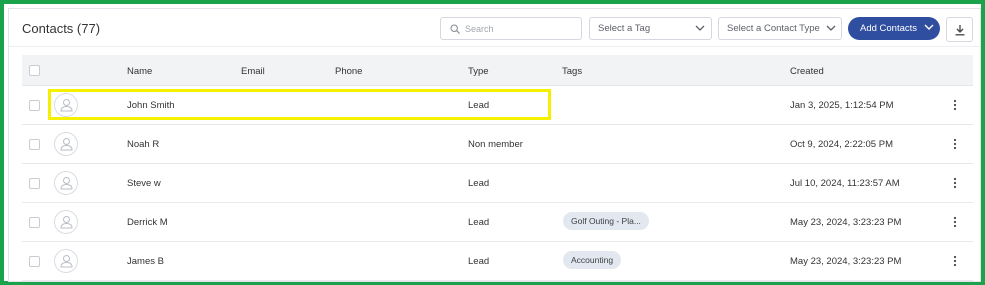 The width and height of the screenshot is (985, 285). What do you see at coordinates (34, 70) in the screenshot?
I see `select-all-checkbox` at bounding box center [34, 70].